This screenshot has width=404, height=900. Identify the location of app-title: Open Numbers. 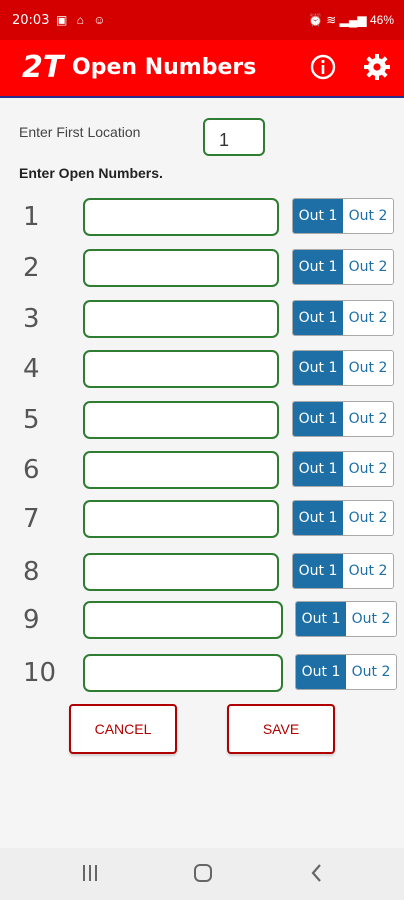
(164, 67).